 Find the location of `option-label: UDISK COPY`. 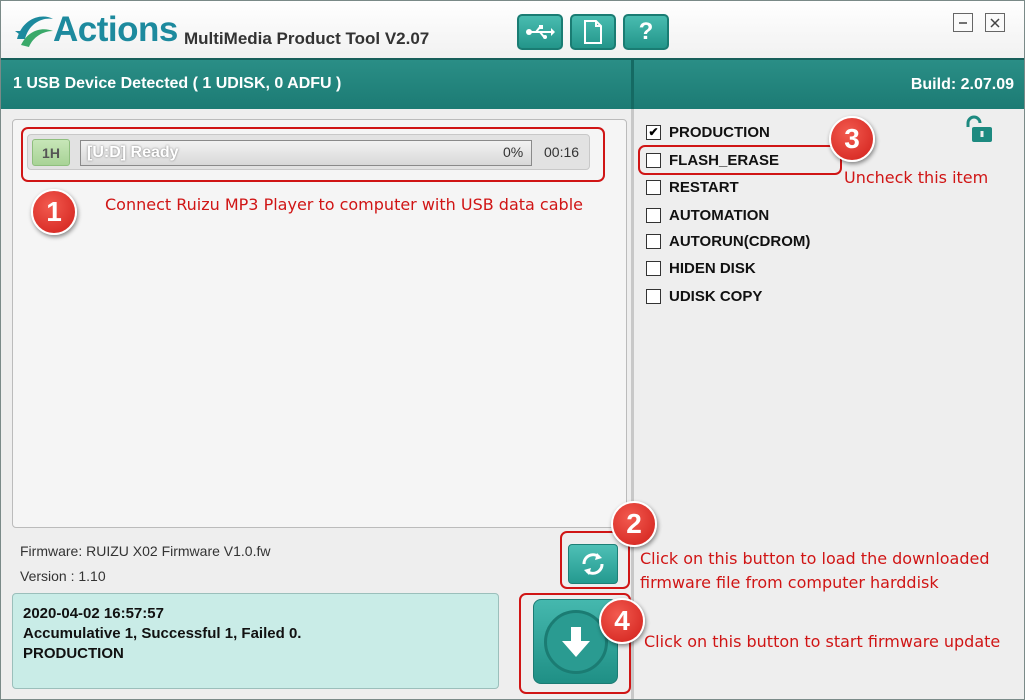

option-label: UDISK COPY is located at coordinates (716, 296).